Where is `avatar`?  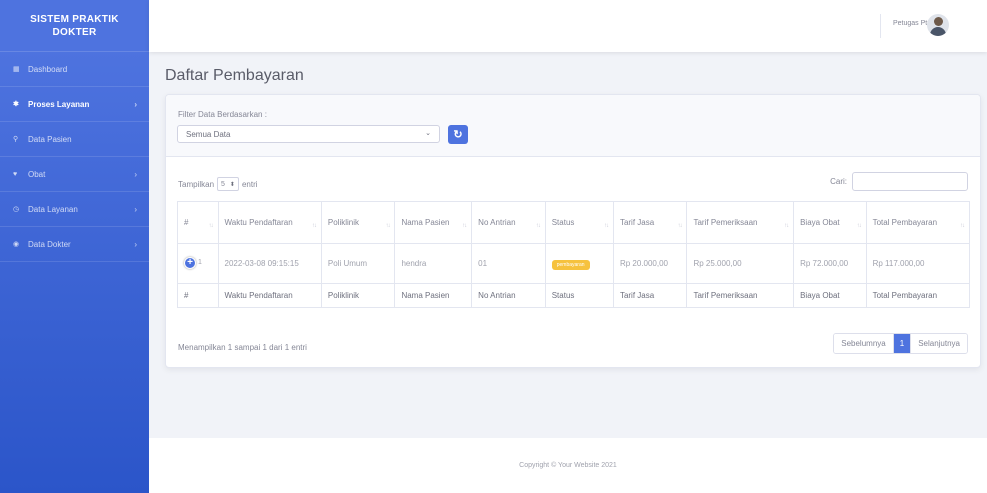 avatar is located at coordinates (938, 25).